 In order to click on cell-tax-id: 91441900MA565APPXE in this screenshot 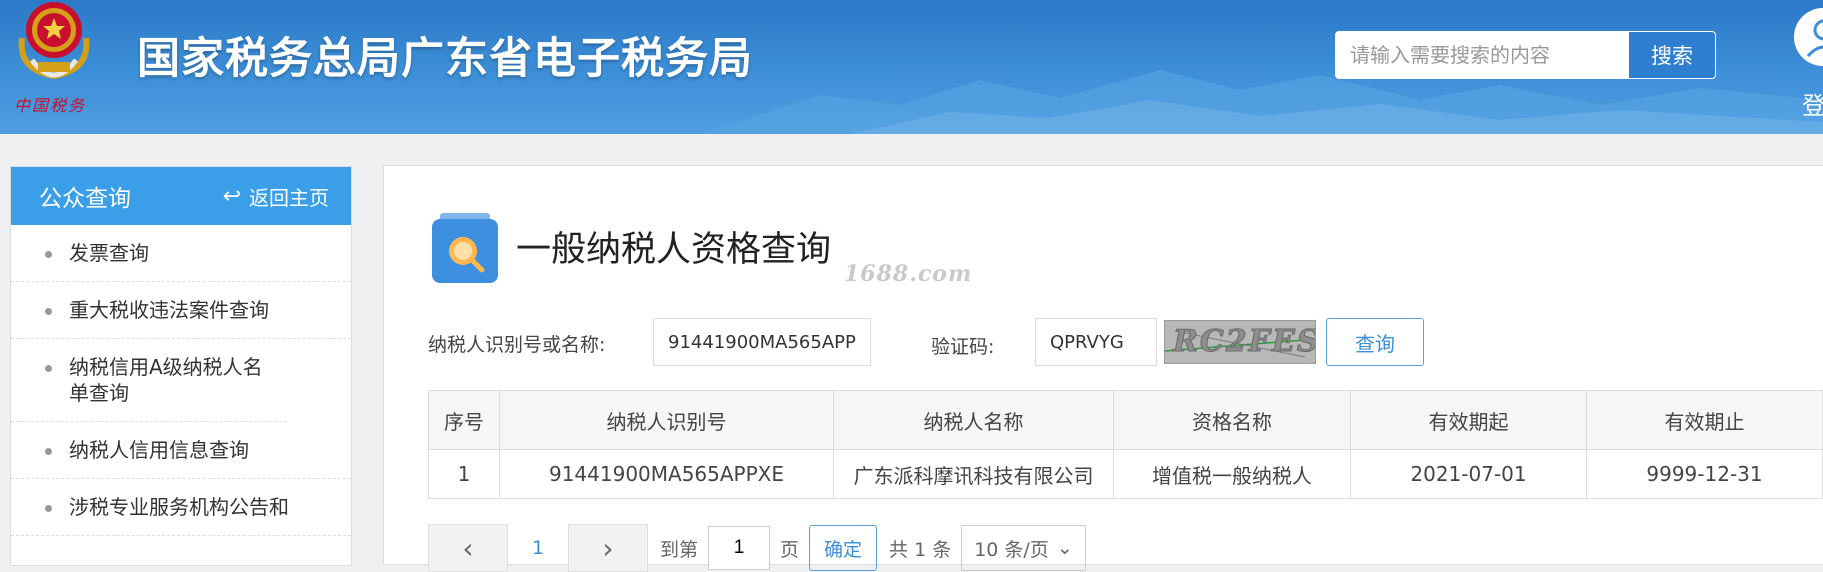, I will do `click(666, 474)`.